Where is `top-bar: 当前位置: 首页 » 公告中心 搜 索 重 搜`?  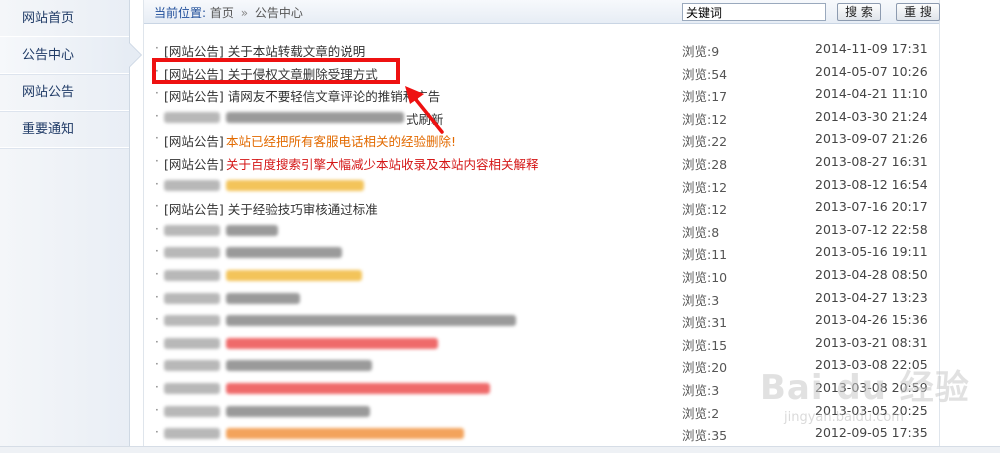
top-bar: 当前位置: 首页 » 公告中心 搜 索 重 搜 is located at coordinates (542, 12).